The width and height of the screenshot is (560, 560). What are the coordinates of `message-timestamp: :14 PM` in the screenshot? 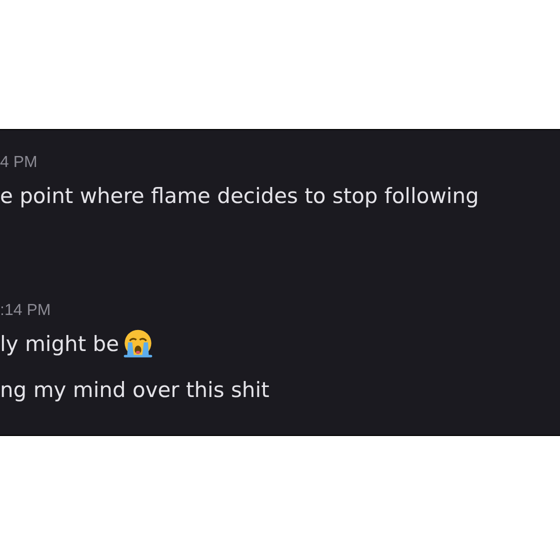 It's located at (26, 310).